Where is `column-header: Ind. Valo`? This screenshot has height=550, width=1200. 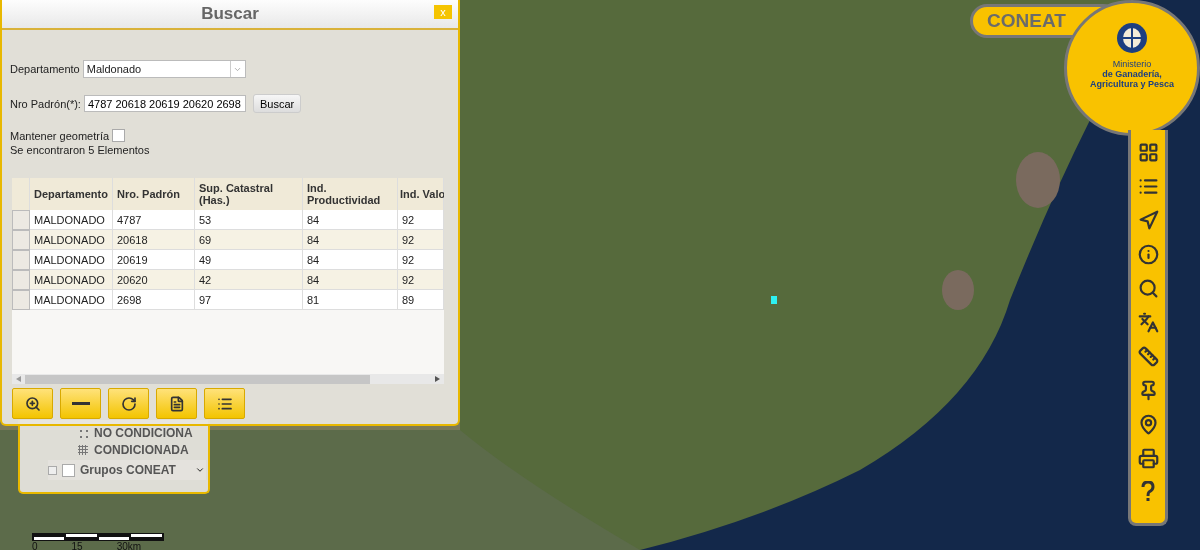
column-header: Ind. Valo is located at coordinates (421, 194).